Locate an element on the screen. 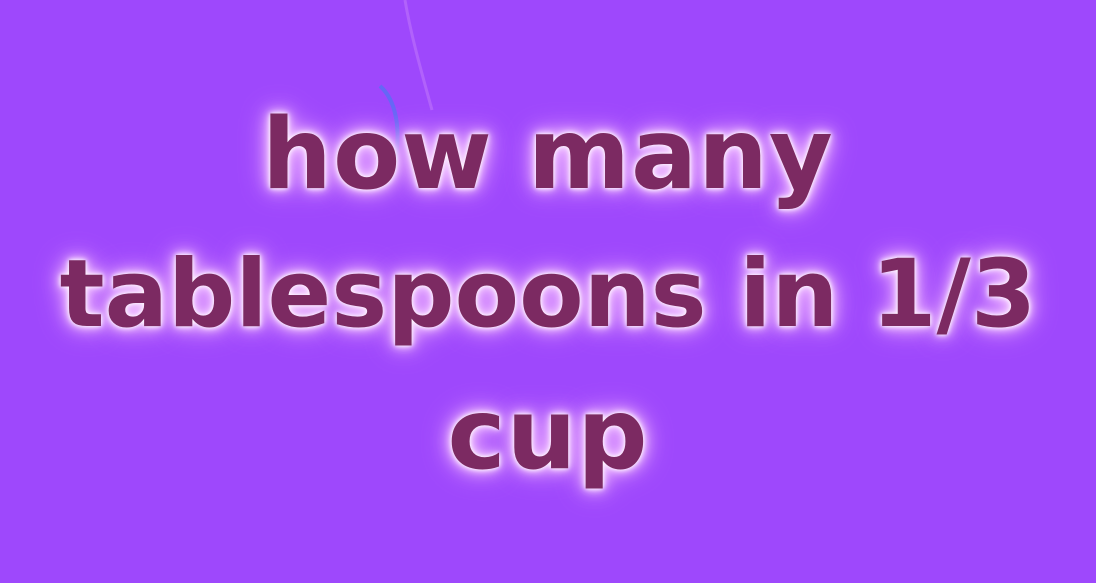 The image size is (1096, 583). headline-line-3: cup is located at coordinates (548, 435).